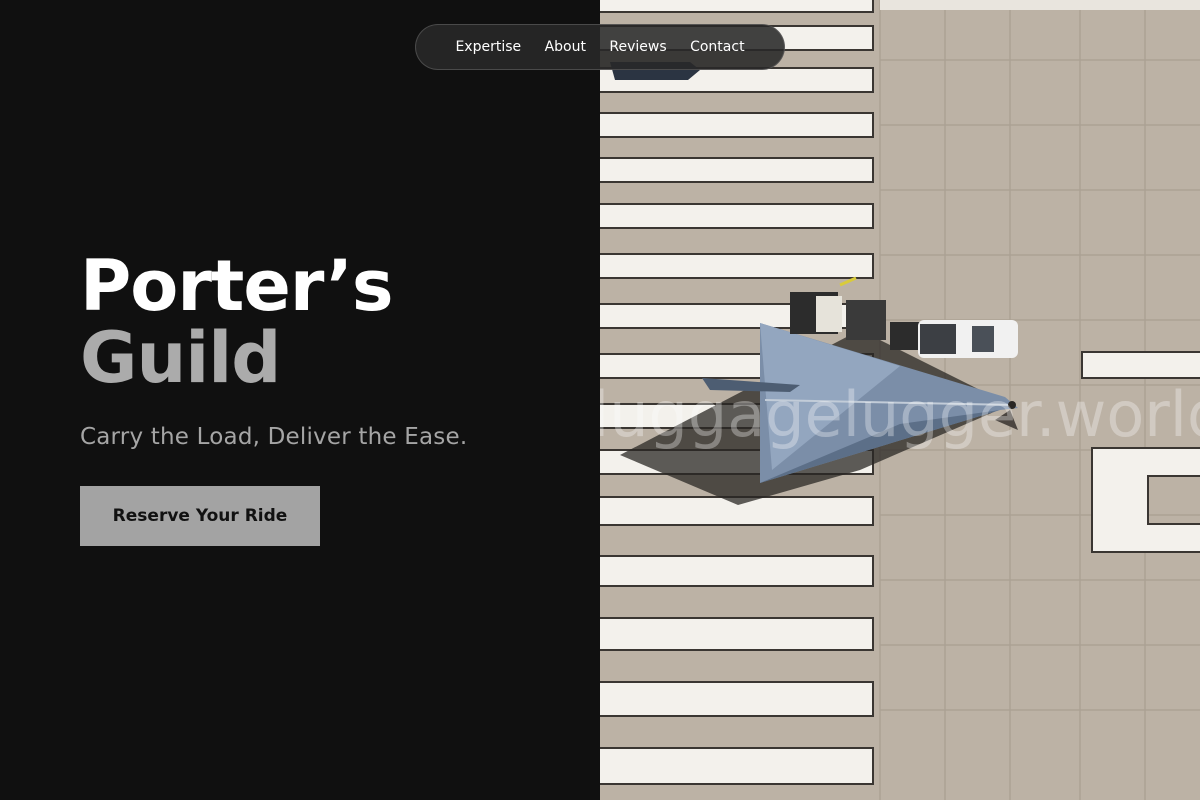 This screenshot has width=1200, height=800. What do you see at coordinates (180, 358) in the screenshot?
I see `brand-title-line-2: Guild` at bounding box center [180, 358].